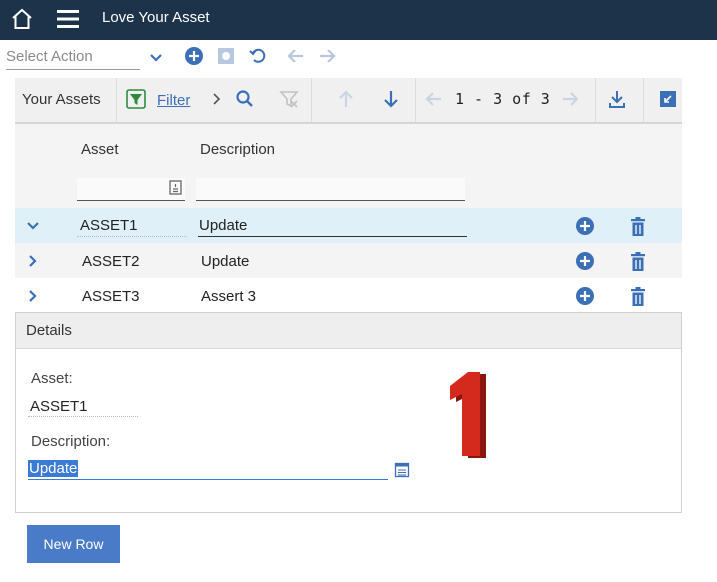  What do you see at coordinates (348, 331) in the screenshot?
I see `details-header: Details` at bounding box center [348, 331].